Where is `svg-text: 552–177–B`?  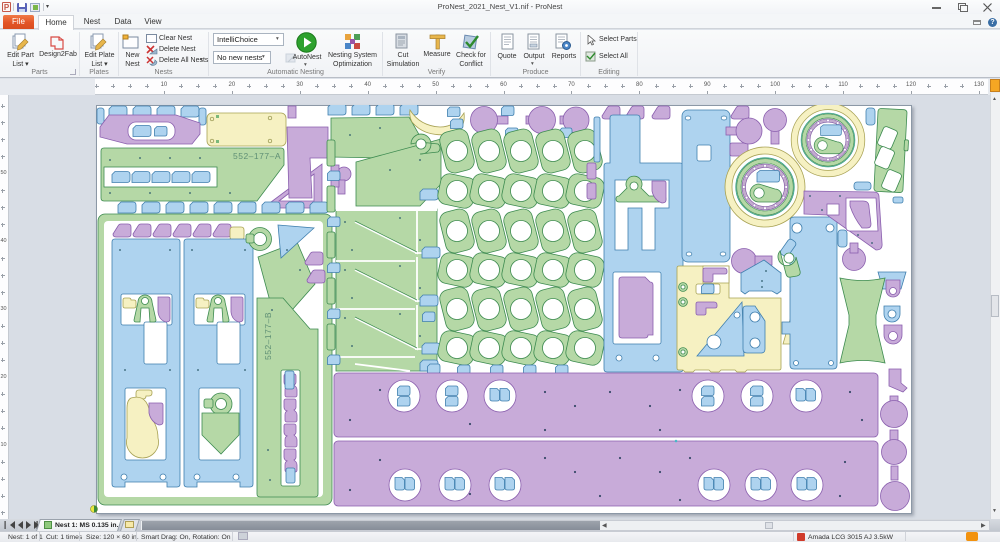
svg-text: 552–177–B is located at coordinates (268, 336).